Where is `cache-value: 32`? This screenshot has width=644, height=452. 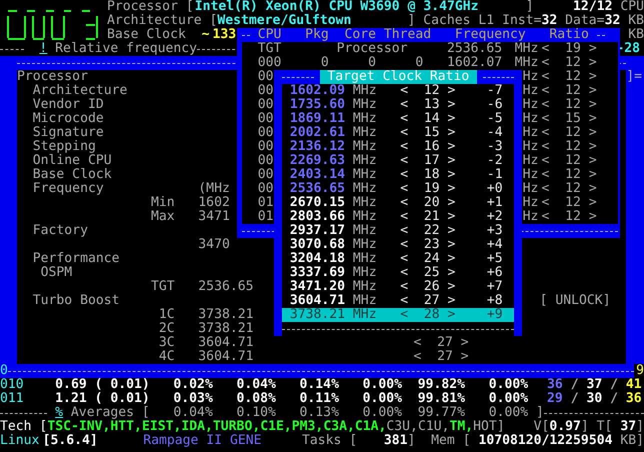 cache-value: 32 is located at coordinates (549, 21).